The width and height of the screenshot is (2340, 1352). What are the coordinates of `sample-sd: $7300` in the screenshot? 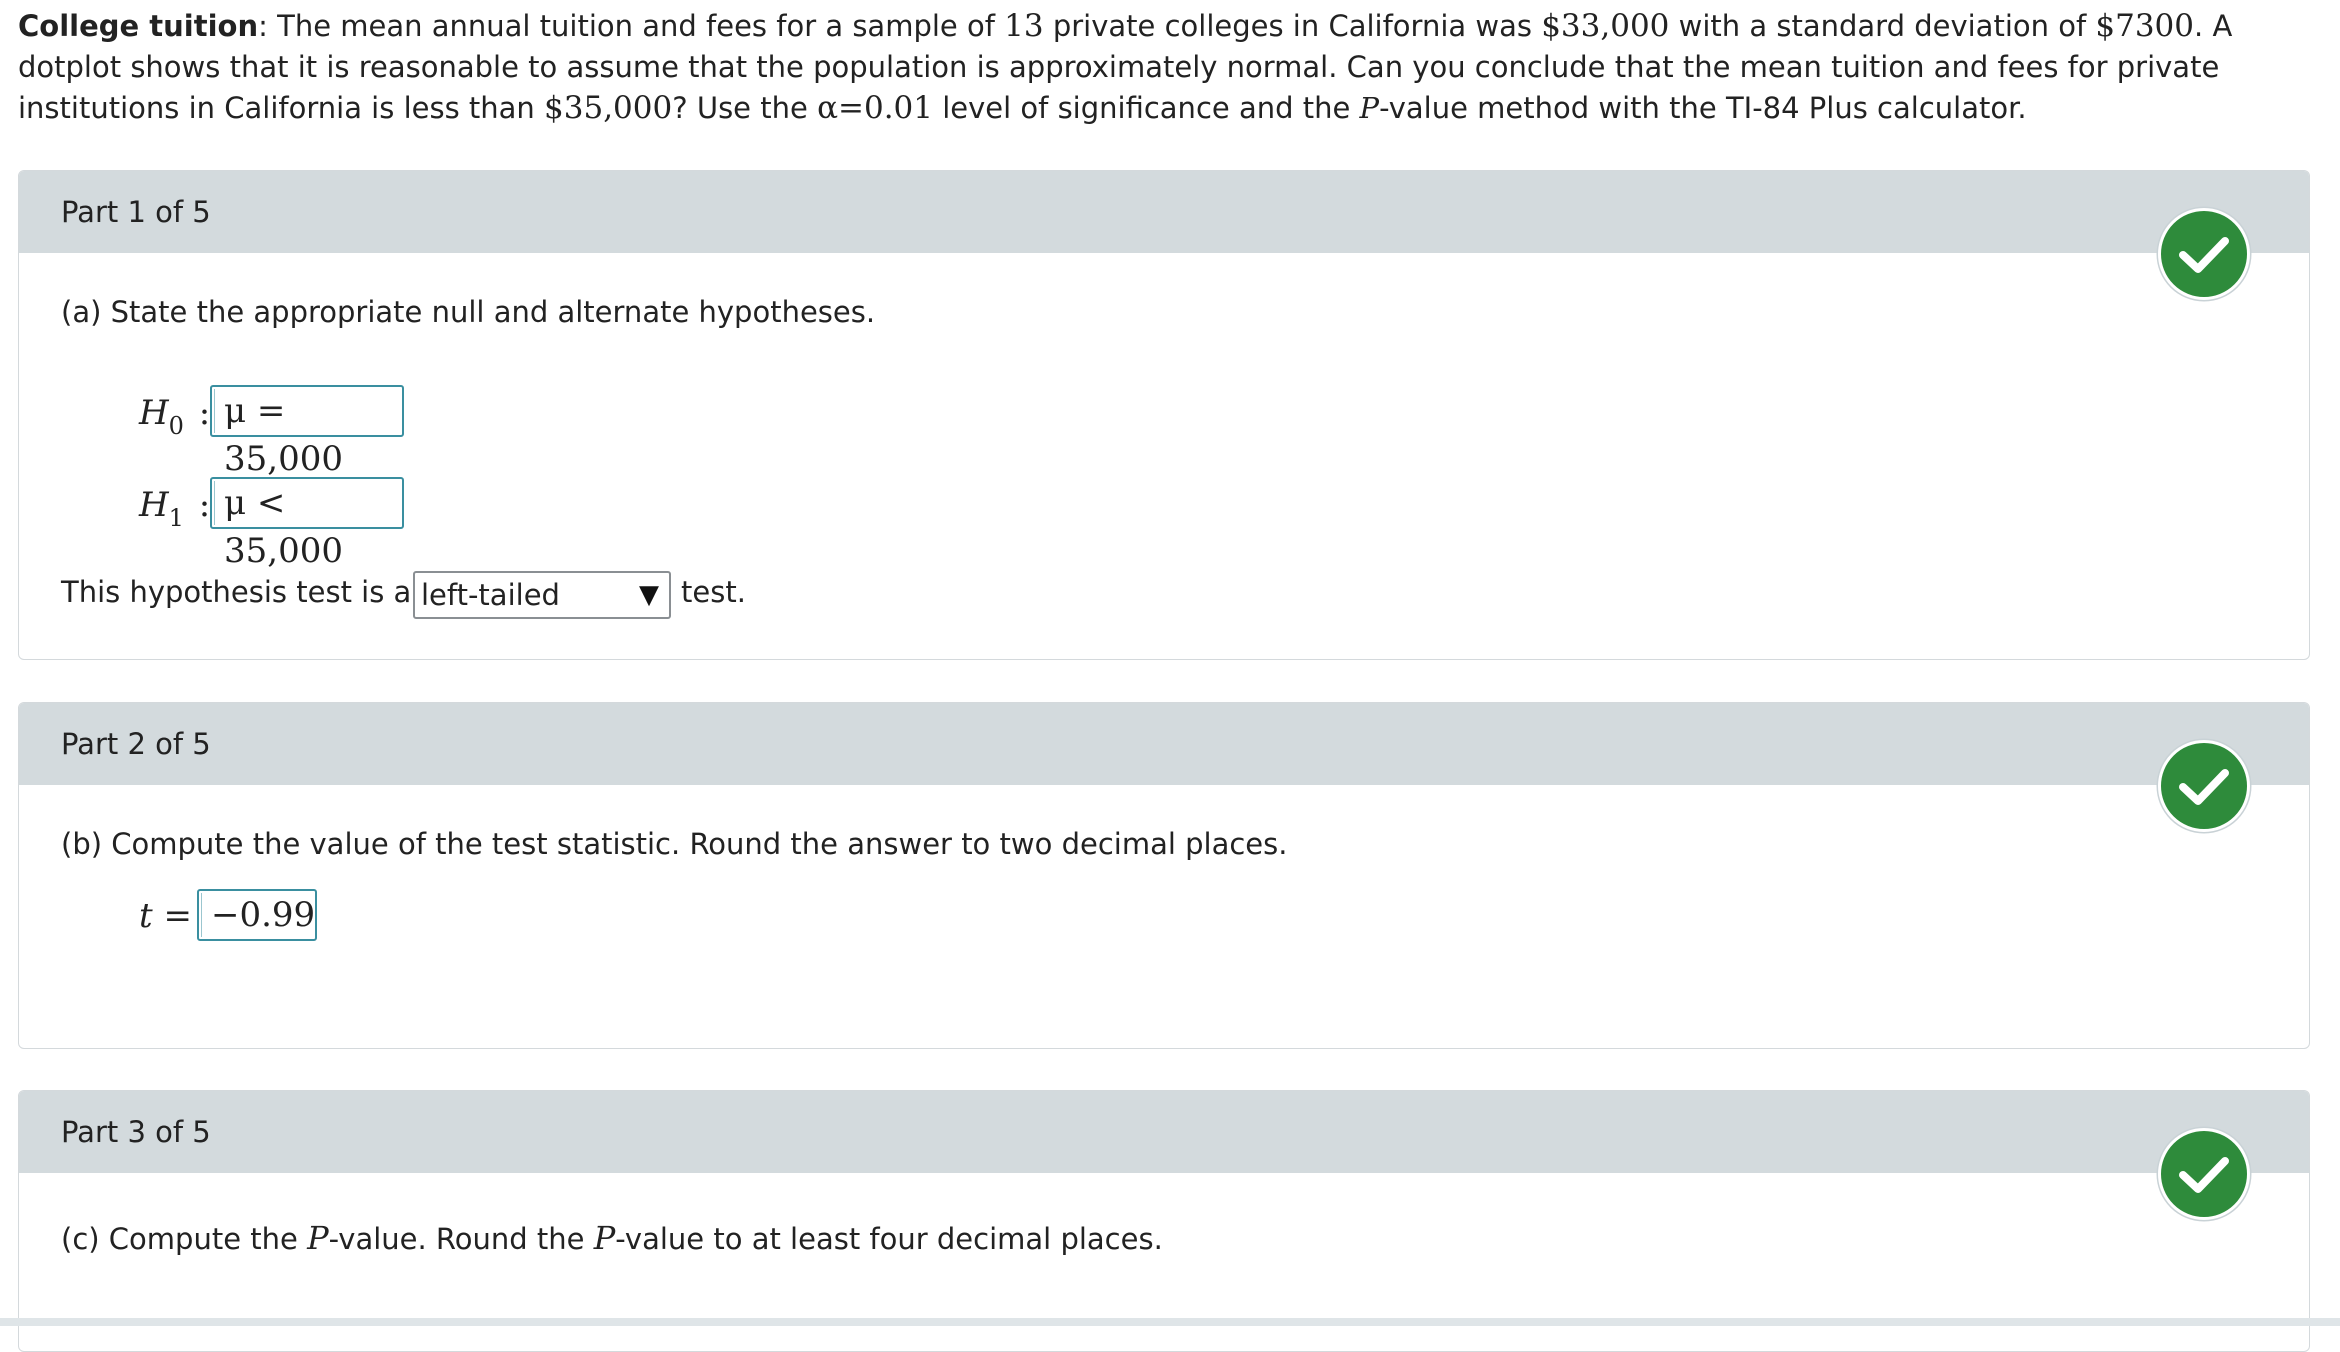 It's located at (2145, 26).